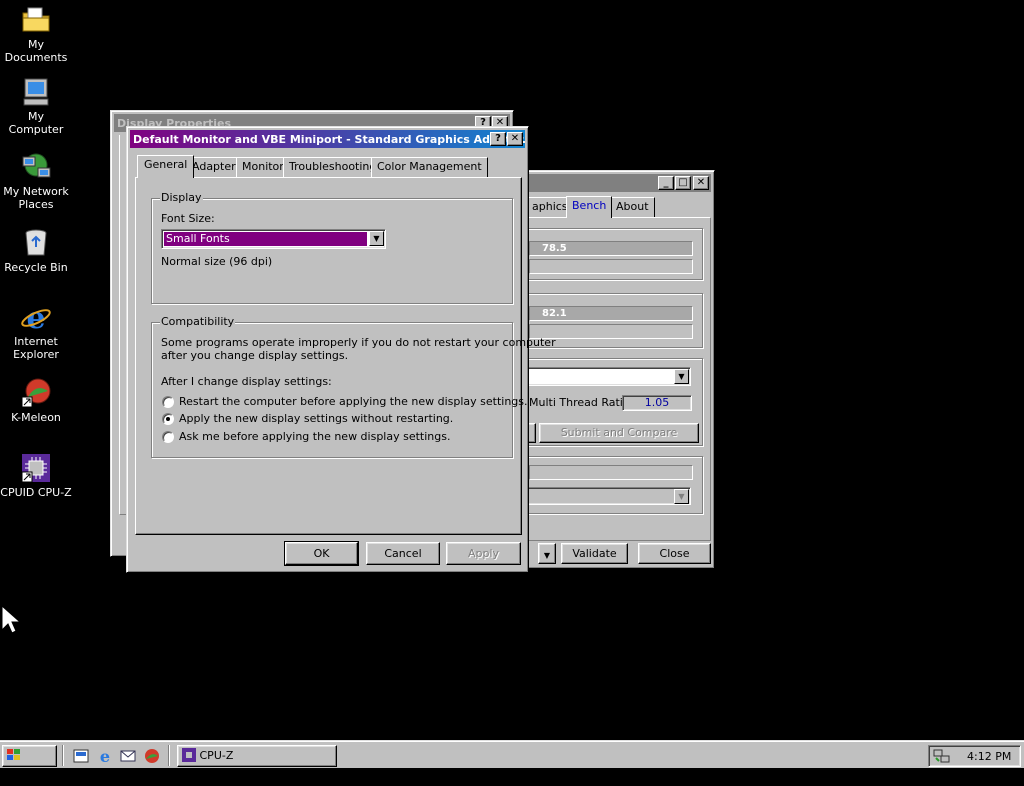 The image size is (1024, 786). Describe the element at coordinates (618, 183) in the screenshot. I see `cpu-z-titlebar: _ □ ✕` at that location.